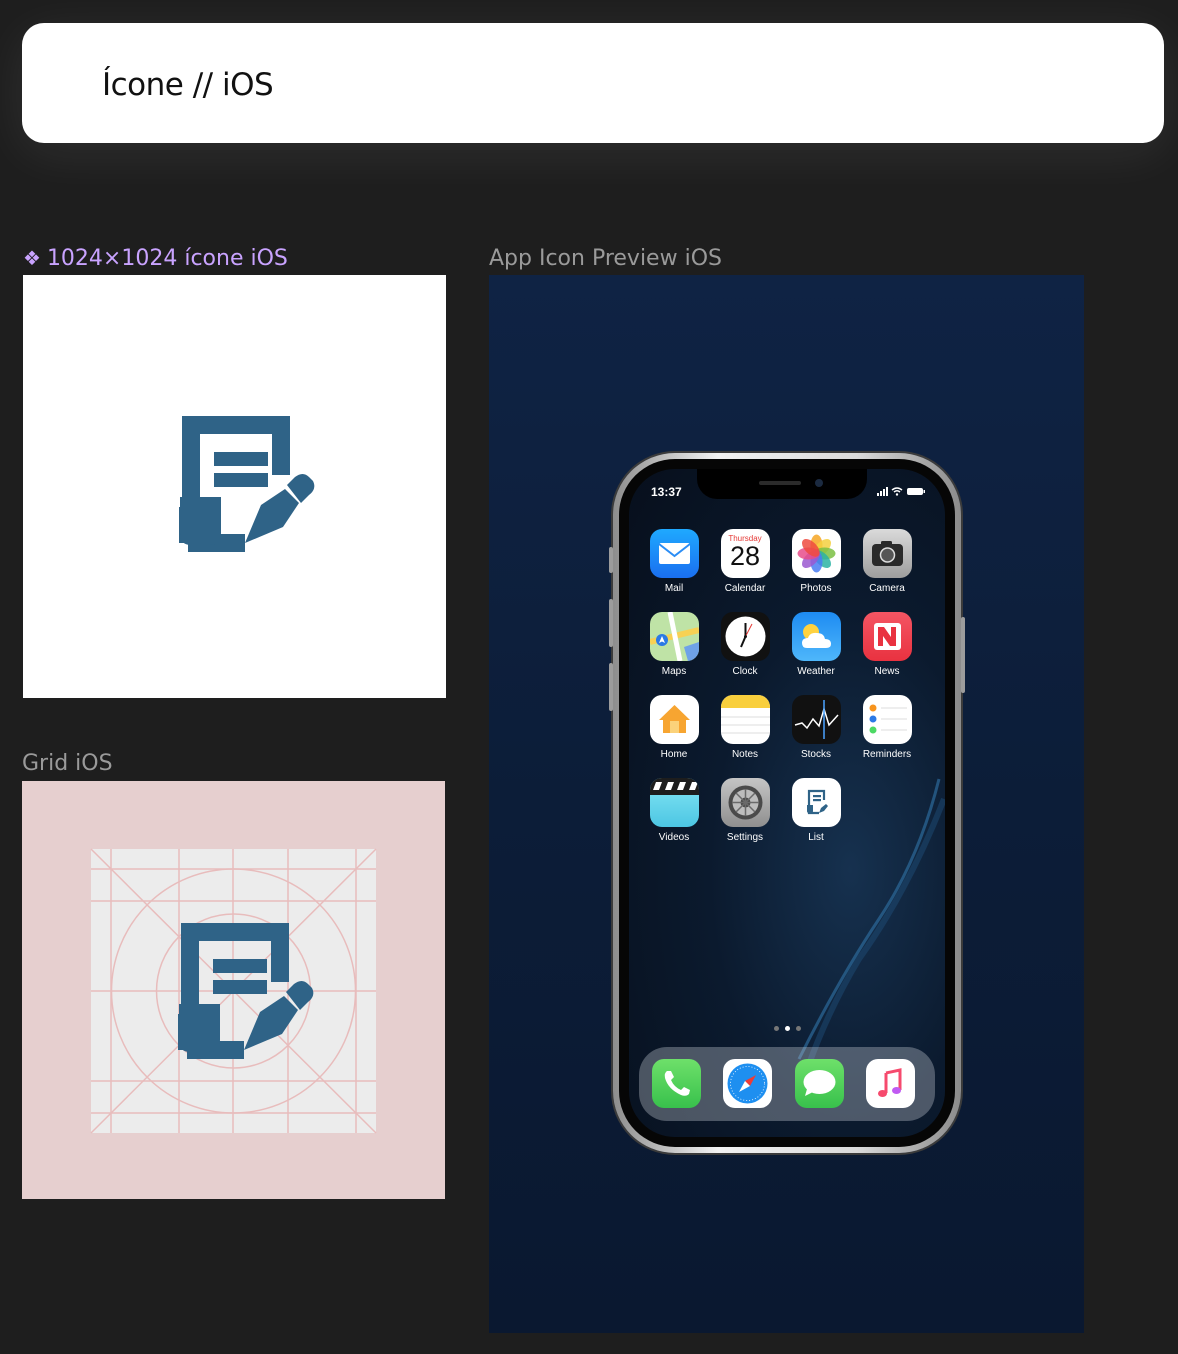  What do you see at coordinates (674, 553) in the screenshot?
I see `mail-icon` at bounding box center [674, 553].